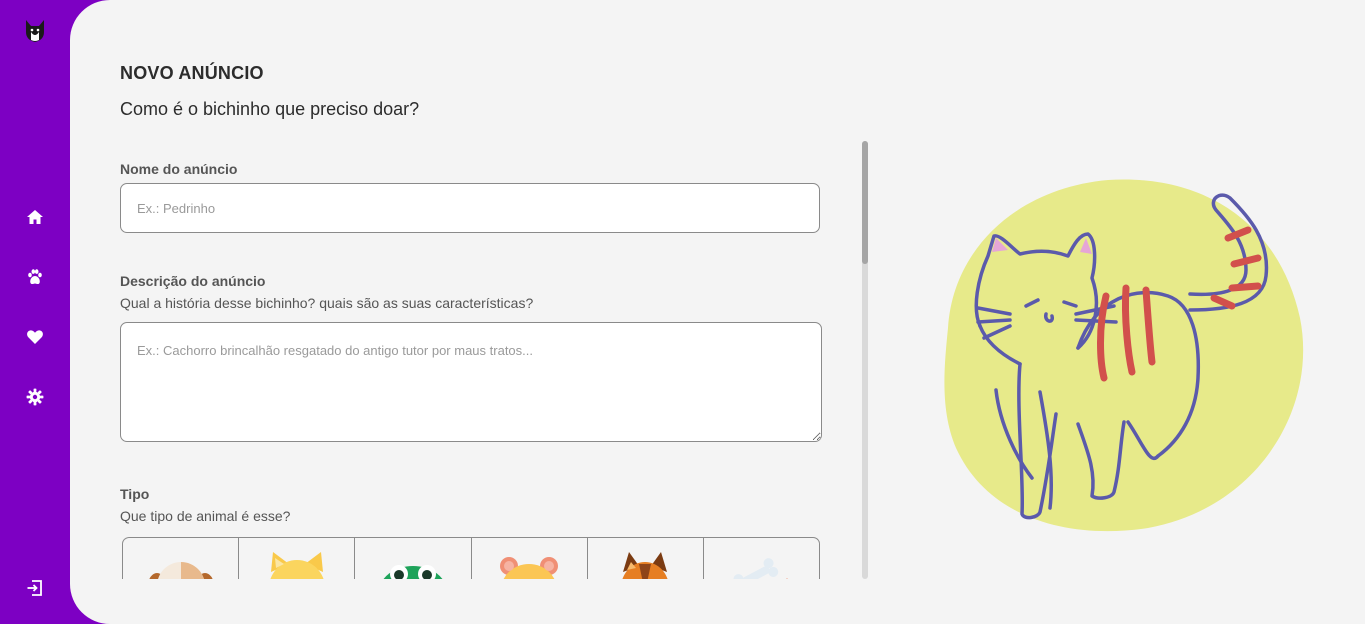 This screenshot has width=1365, height=624. What do you see at coordinates (865, 202) in the screenshot?
I see `scrollbar-thumb` at bounding box center [865, 202].